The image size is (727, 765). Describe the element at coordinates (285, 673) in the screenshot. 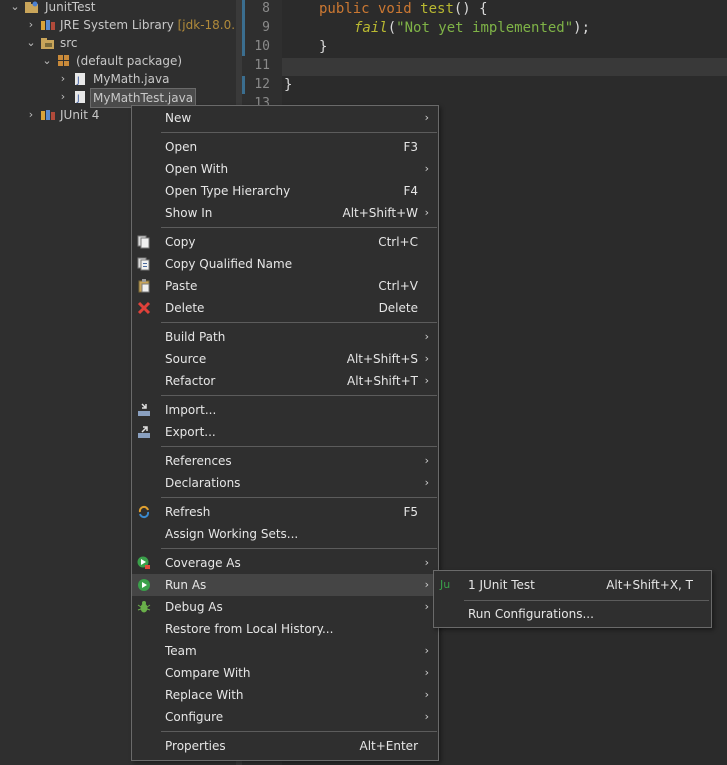

I see `menu-item-compare-with: Compare With ›` at that location.